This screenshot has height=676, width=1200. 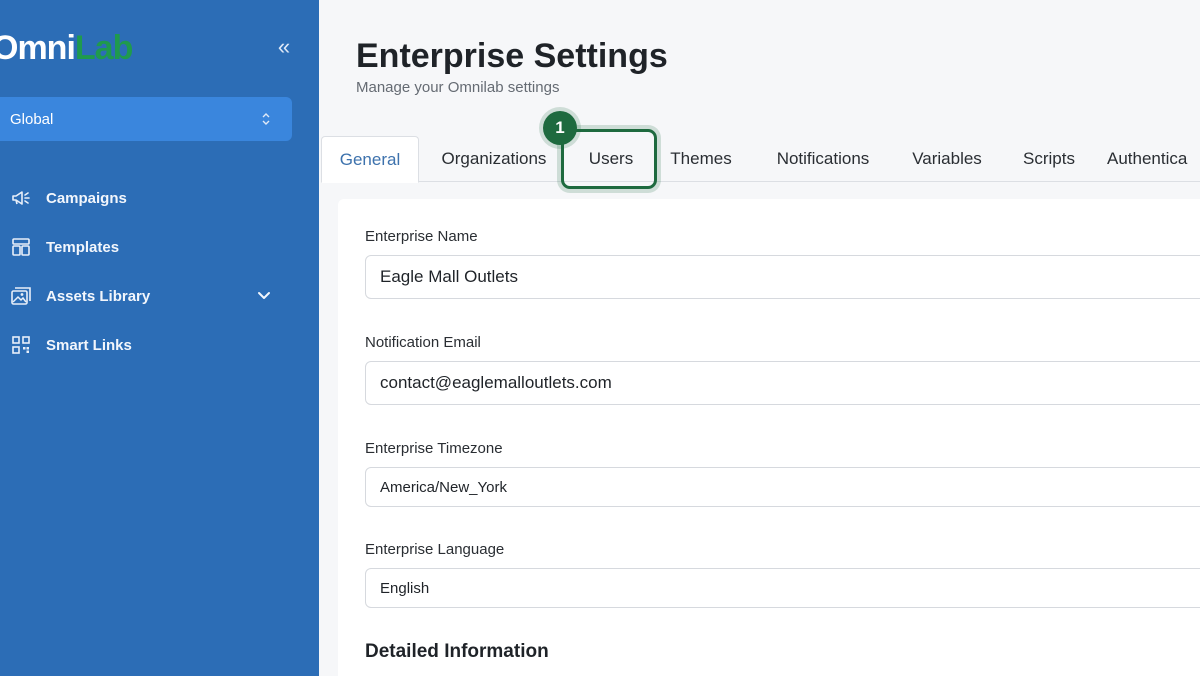 What do you see at coordinates (98, 296) in the screenshot?
I see `sidebar-item-label: Assets Library` at bounding box center [98, 296].